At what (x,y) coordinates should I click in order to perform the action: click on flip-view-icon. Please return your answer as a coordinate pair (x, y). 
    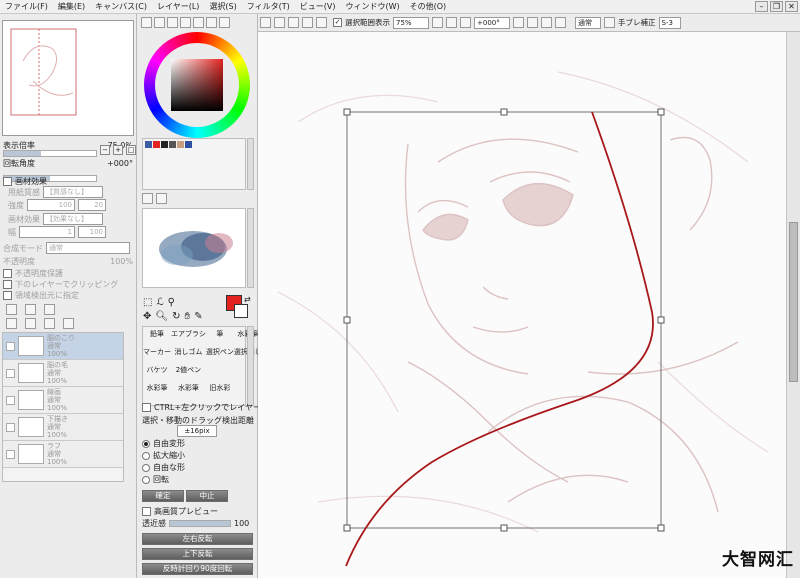
    Looking at the image, I should click on (560, 22).